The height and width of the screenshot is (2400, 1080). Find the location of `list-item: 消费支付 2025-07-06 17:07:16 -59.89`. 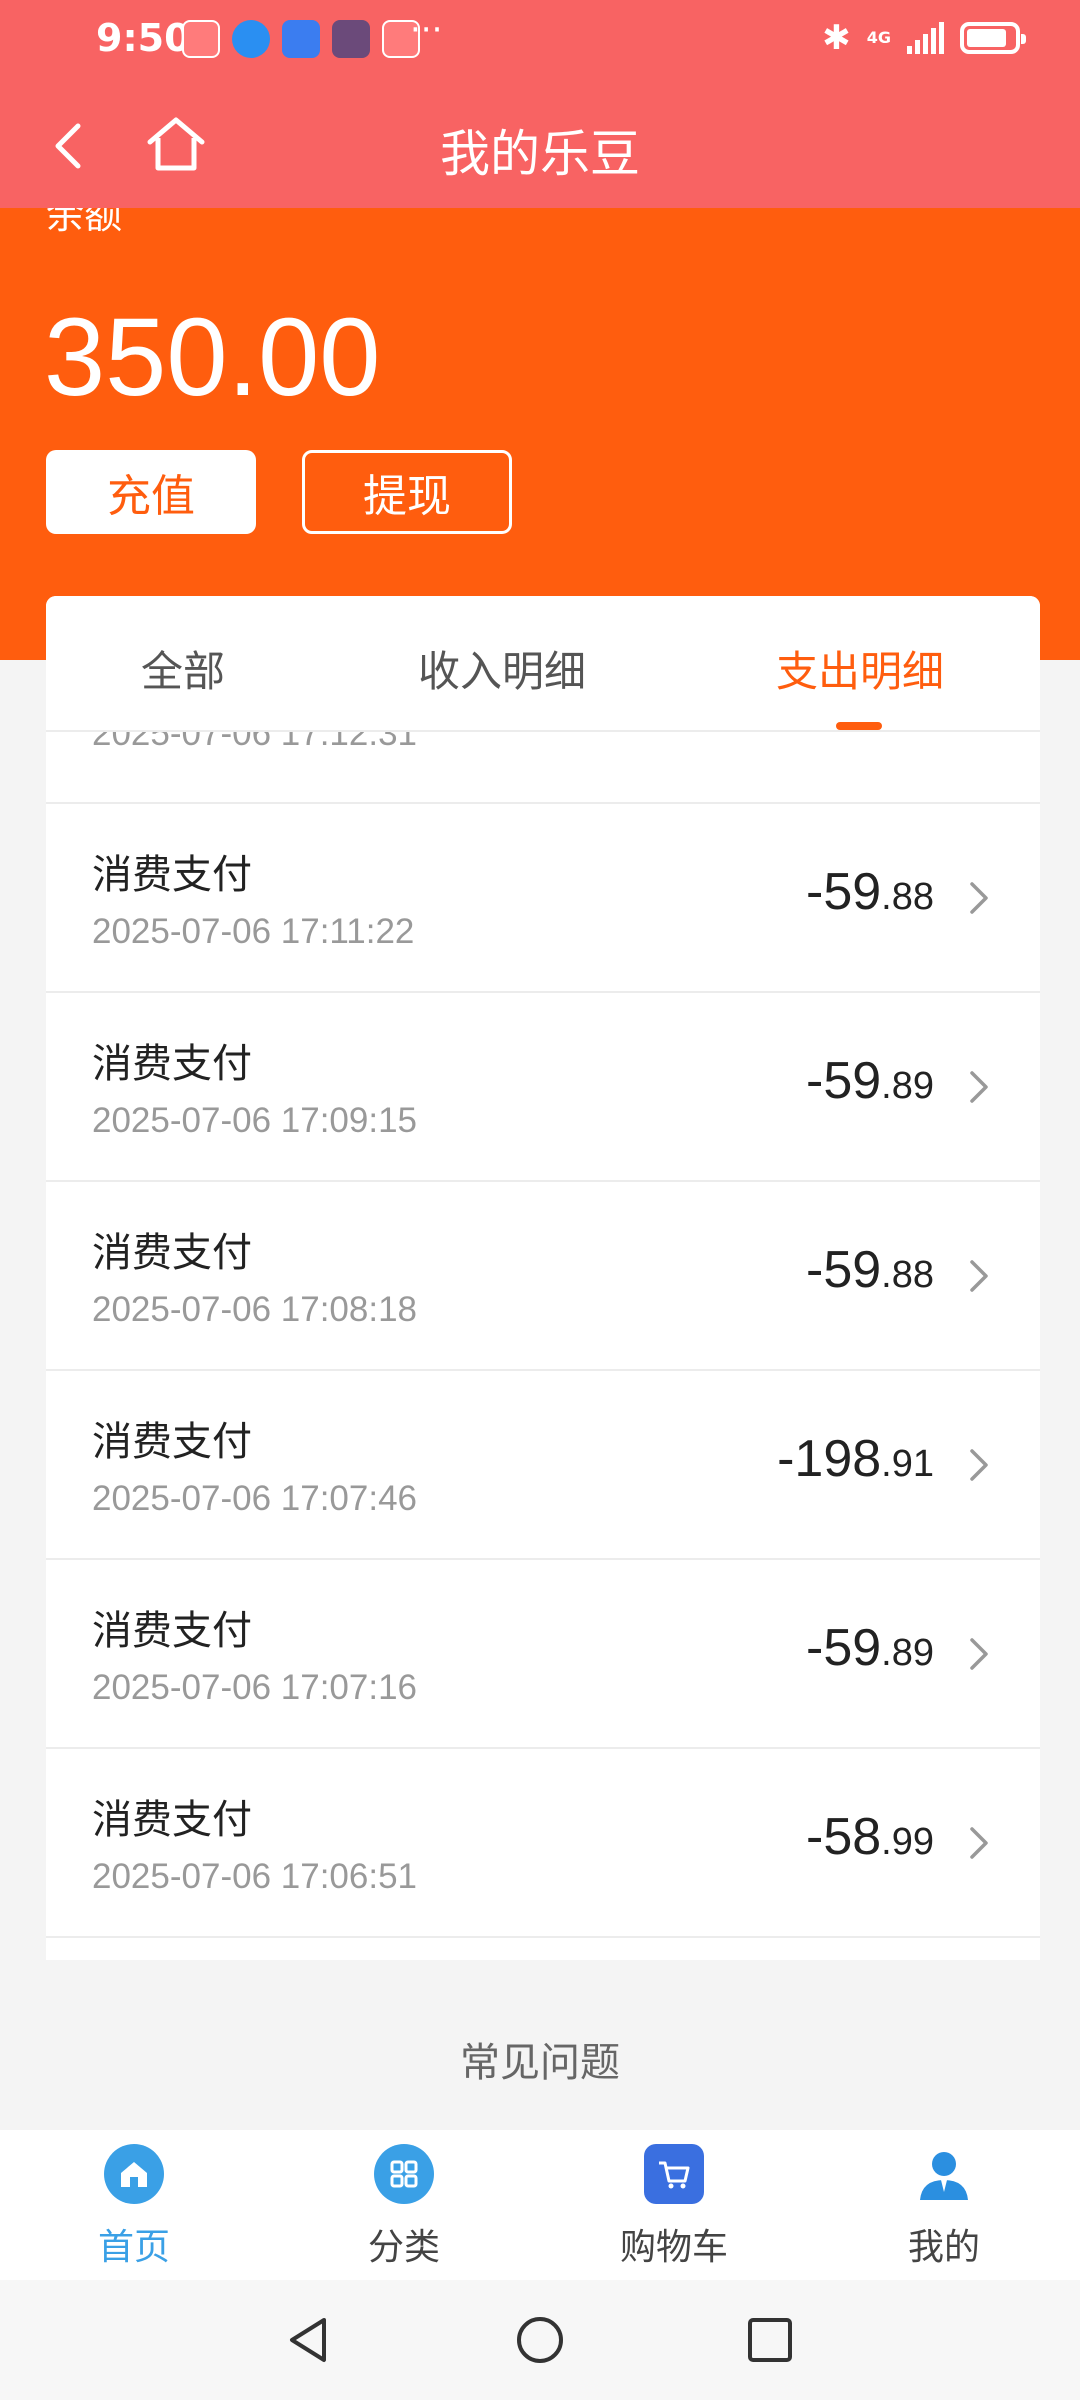

list-item: 消费支付 2025-07-06 17:07:16 -59.89 is located at coordinates (543, 1654).